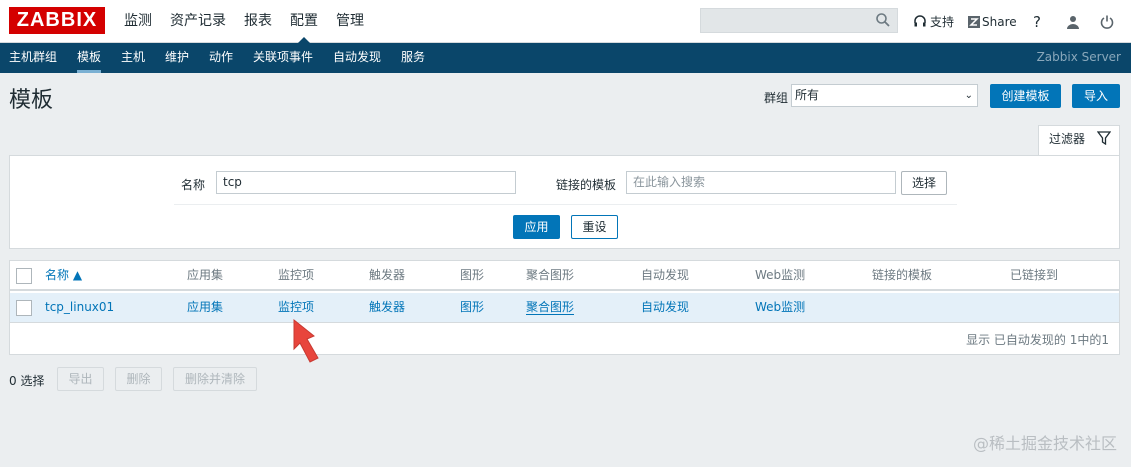  Describe the element at coordinates (974, 21) in the screenshot. I see `share-icon` at that location.